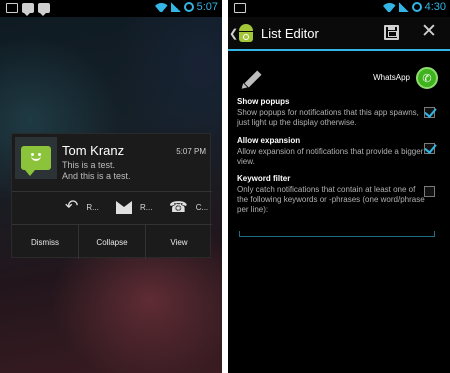  What do you see at coordinates (72, 206) in the screenshot?
I see `reply-icon: ↶` at bounding box center [72, 206].